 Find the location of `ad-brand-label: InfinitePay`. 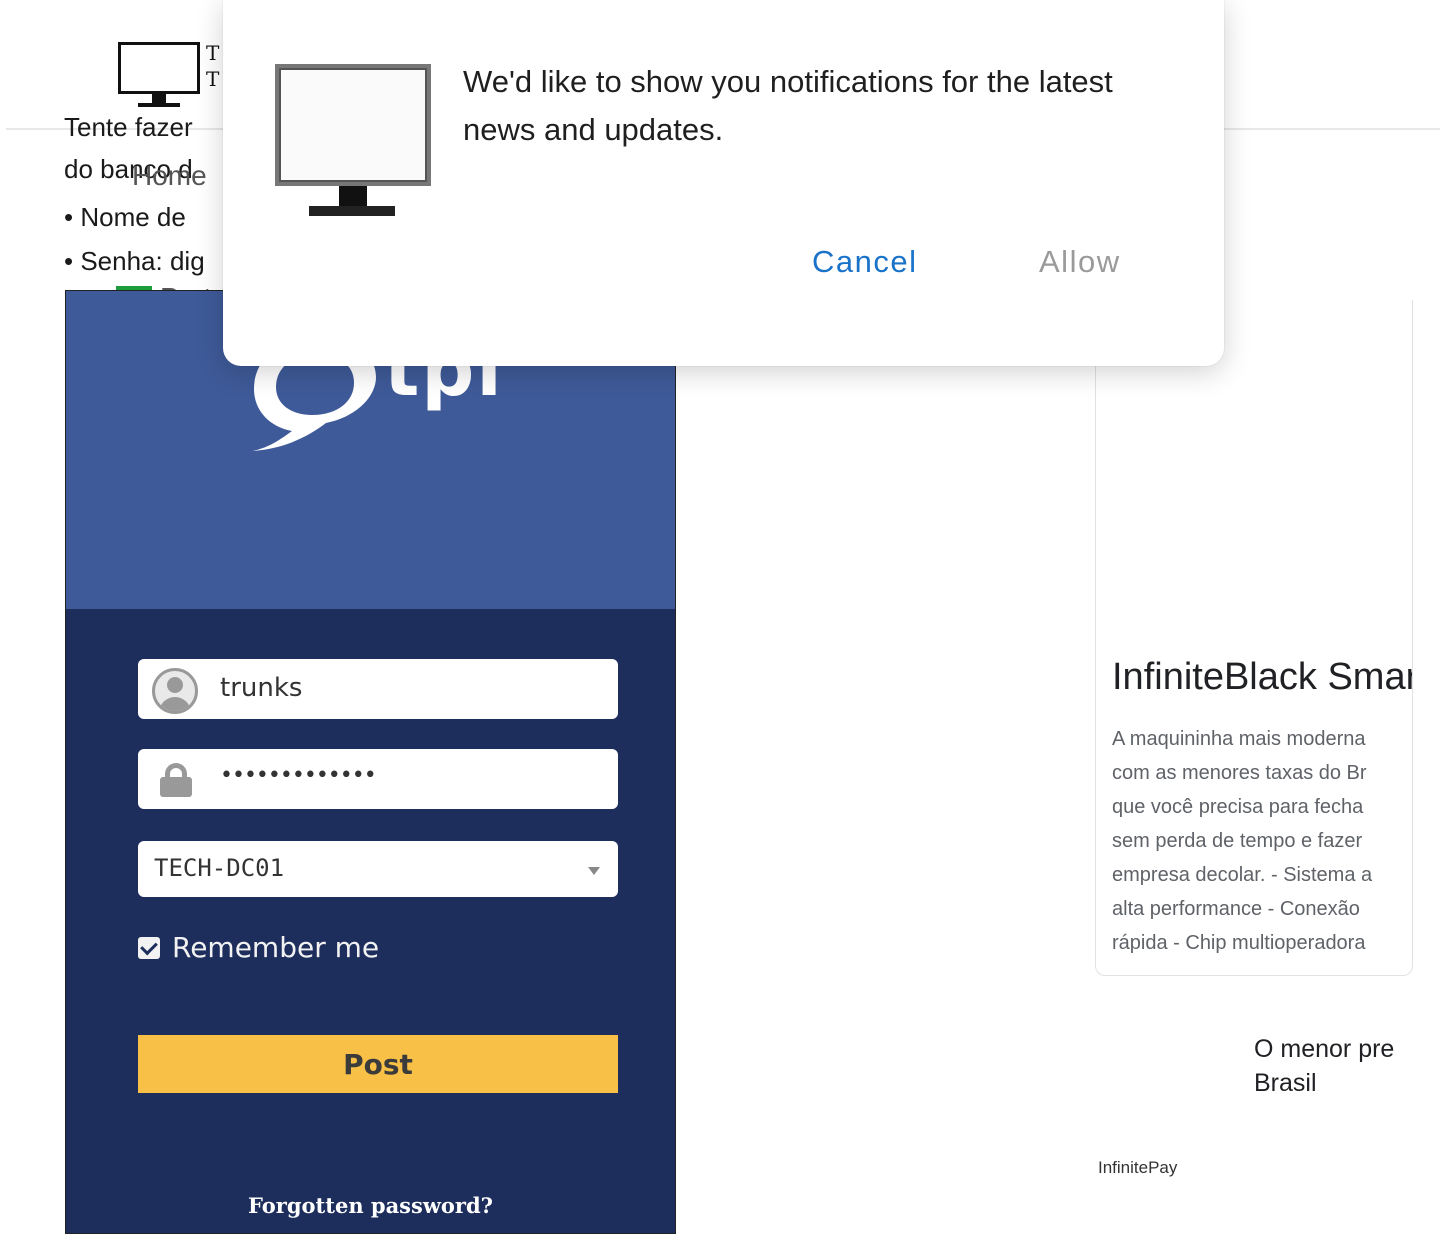

ad-brand-label: InfinitePay is located at coordinates (1137, 1168).